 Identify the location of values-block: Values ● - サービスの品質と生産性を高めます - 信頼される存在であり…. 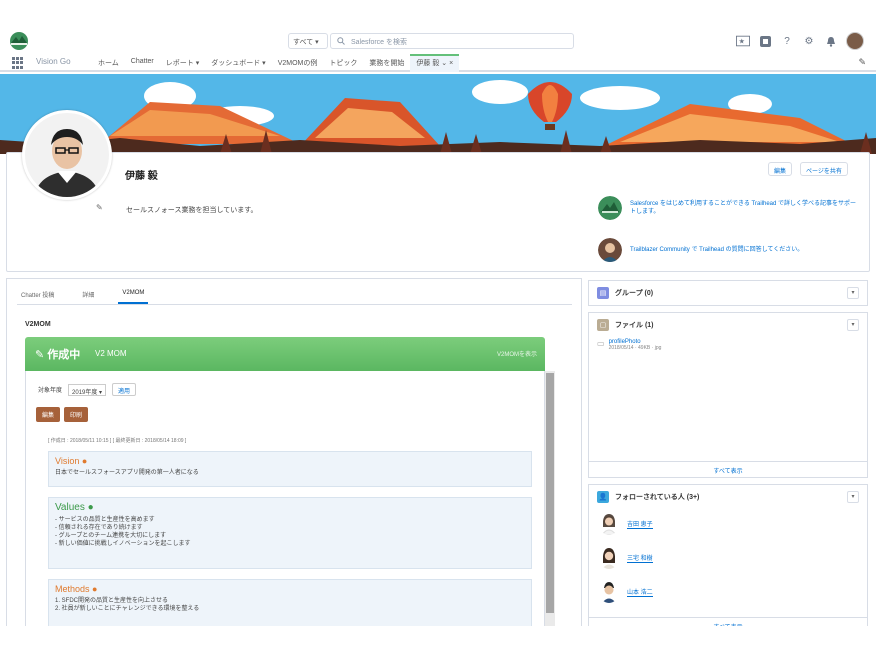
(290, 533).